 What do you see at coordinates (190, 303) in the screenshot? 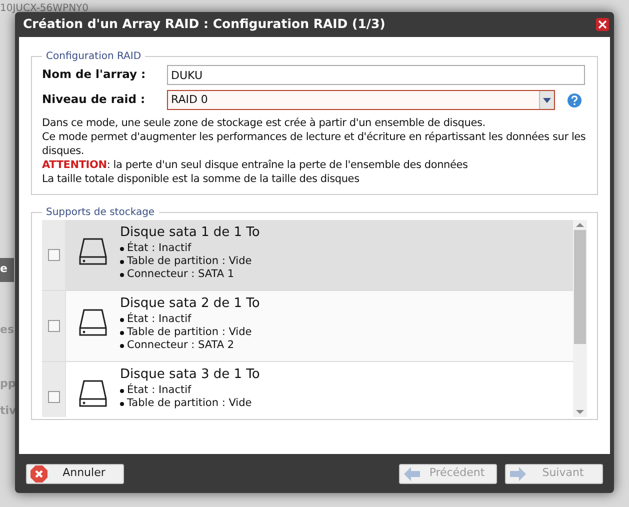
I see `disk-title: Disque sata 2 de 1 To` at bounding box center [190, 303].